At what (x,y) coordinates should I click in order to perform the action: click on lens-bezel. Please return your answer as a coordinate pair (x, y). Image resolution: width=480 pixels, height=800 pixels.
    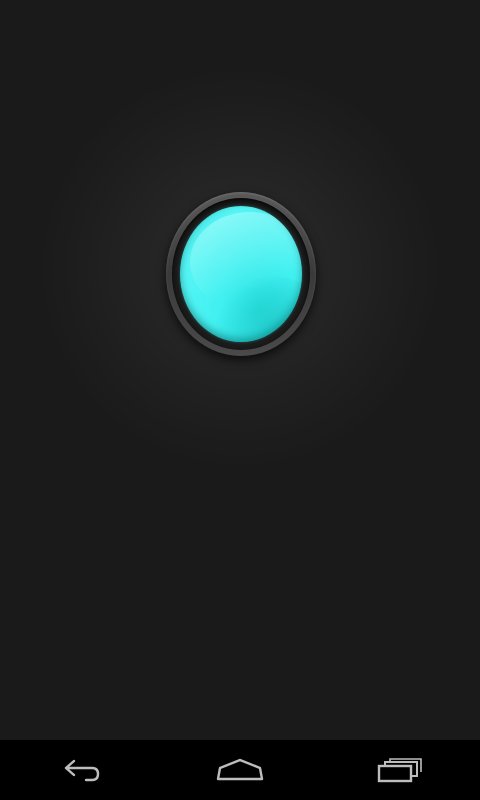
    Looking at the image, I should click on (241, 274).